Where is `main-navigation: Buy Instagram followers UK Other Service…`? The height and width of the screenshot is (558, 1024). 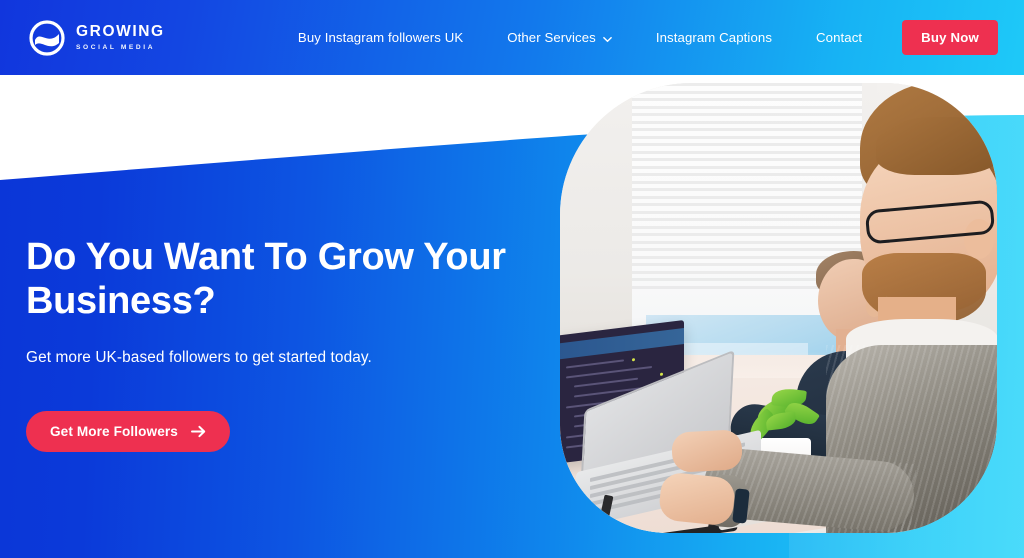
main-navigation: Buy Instagram followers UK Other Service… is located at coordinates (637, 37).